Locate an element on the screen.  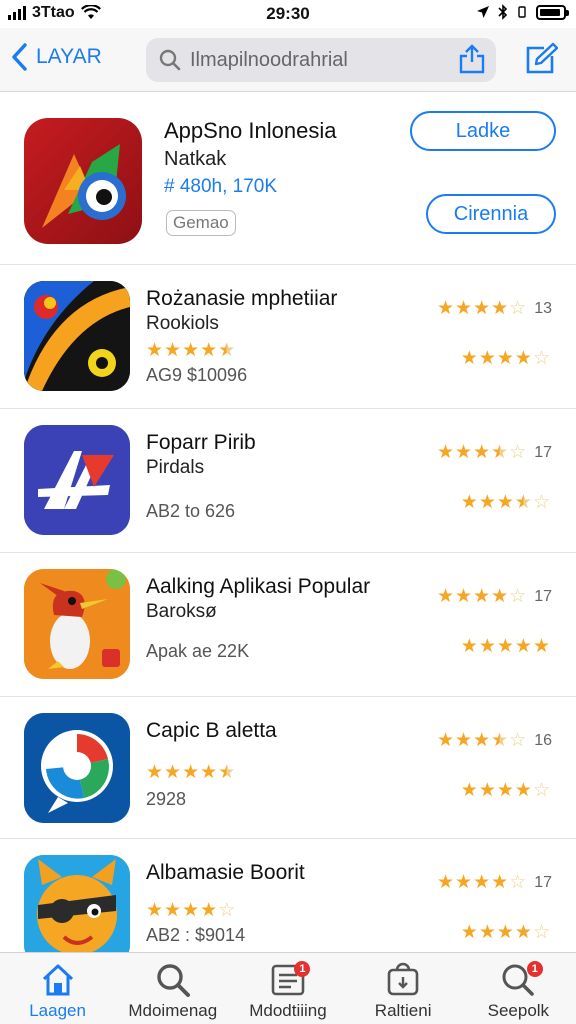
search-input is located at coordinates (325, 60).